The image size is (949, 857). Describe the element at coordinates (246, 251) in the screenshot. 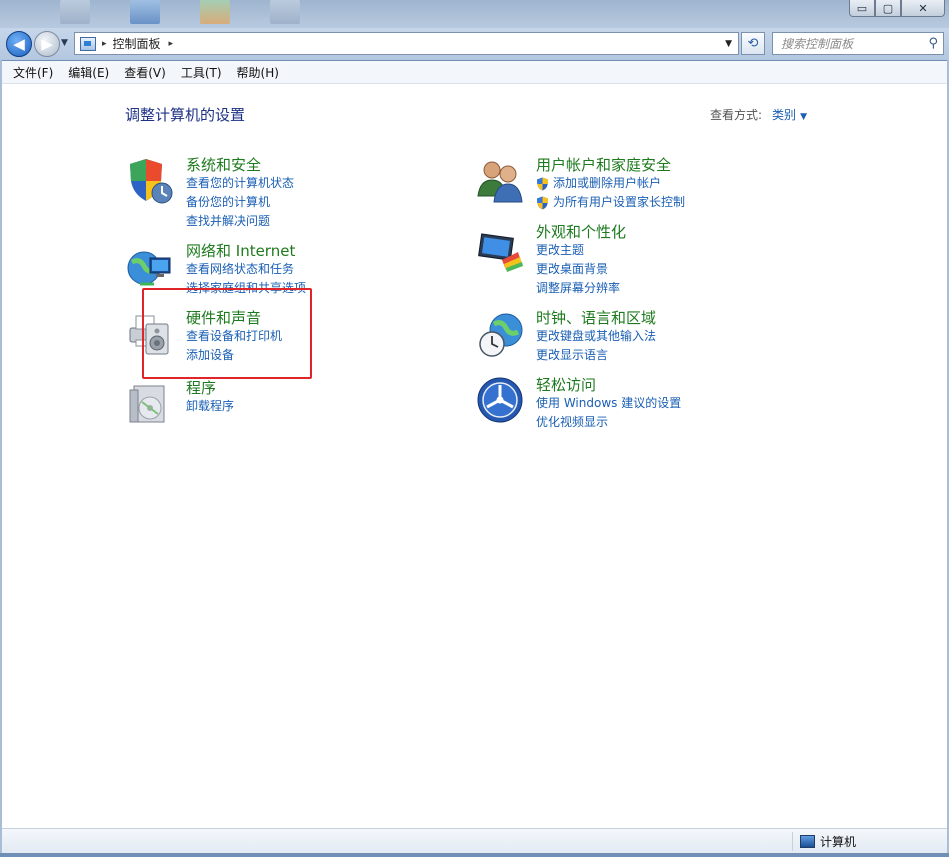

I see `category-title-network: 网络和 Internet` at that location.